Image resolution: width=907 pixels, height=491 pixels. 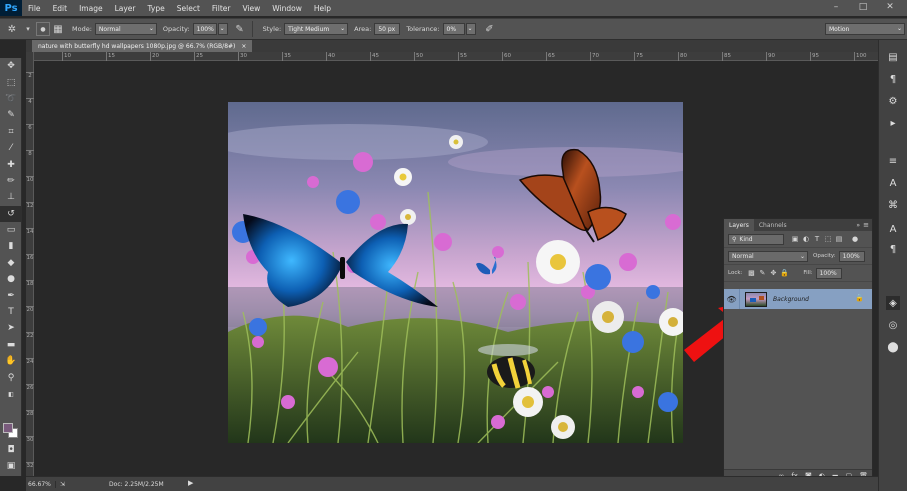 What do you see at coordinates (151, 28) in the screenshot?
I see `chevron-down-icon: ⌄` at bounding box center [151, 28].